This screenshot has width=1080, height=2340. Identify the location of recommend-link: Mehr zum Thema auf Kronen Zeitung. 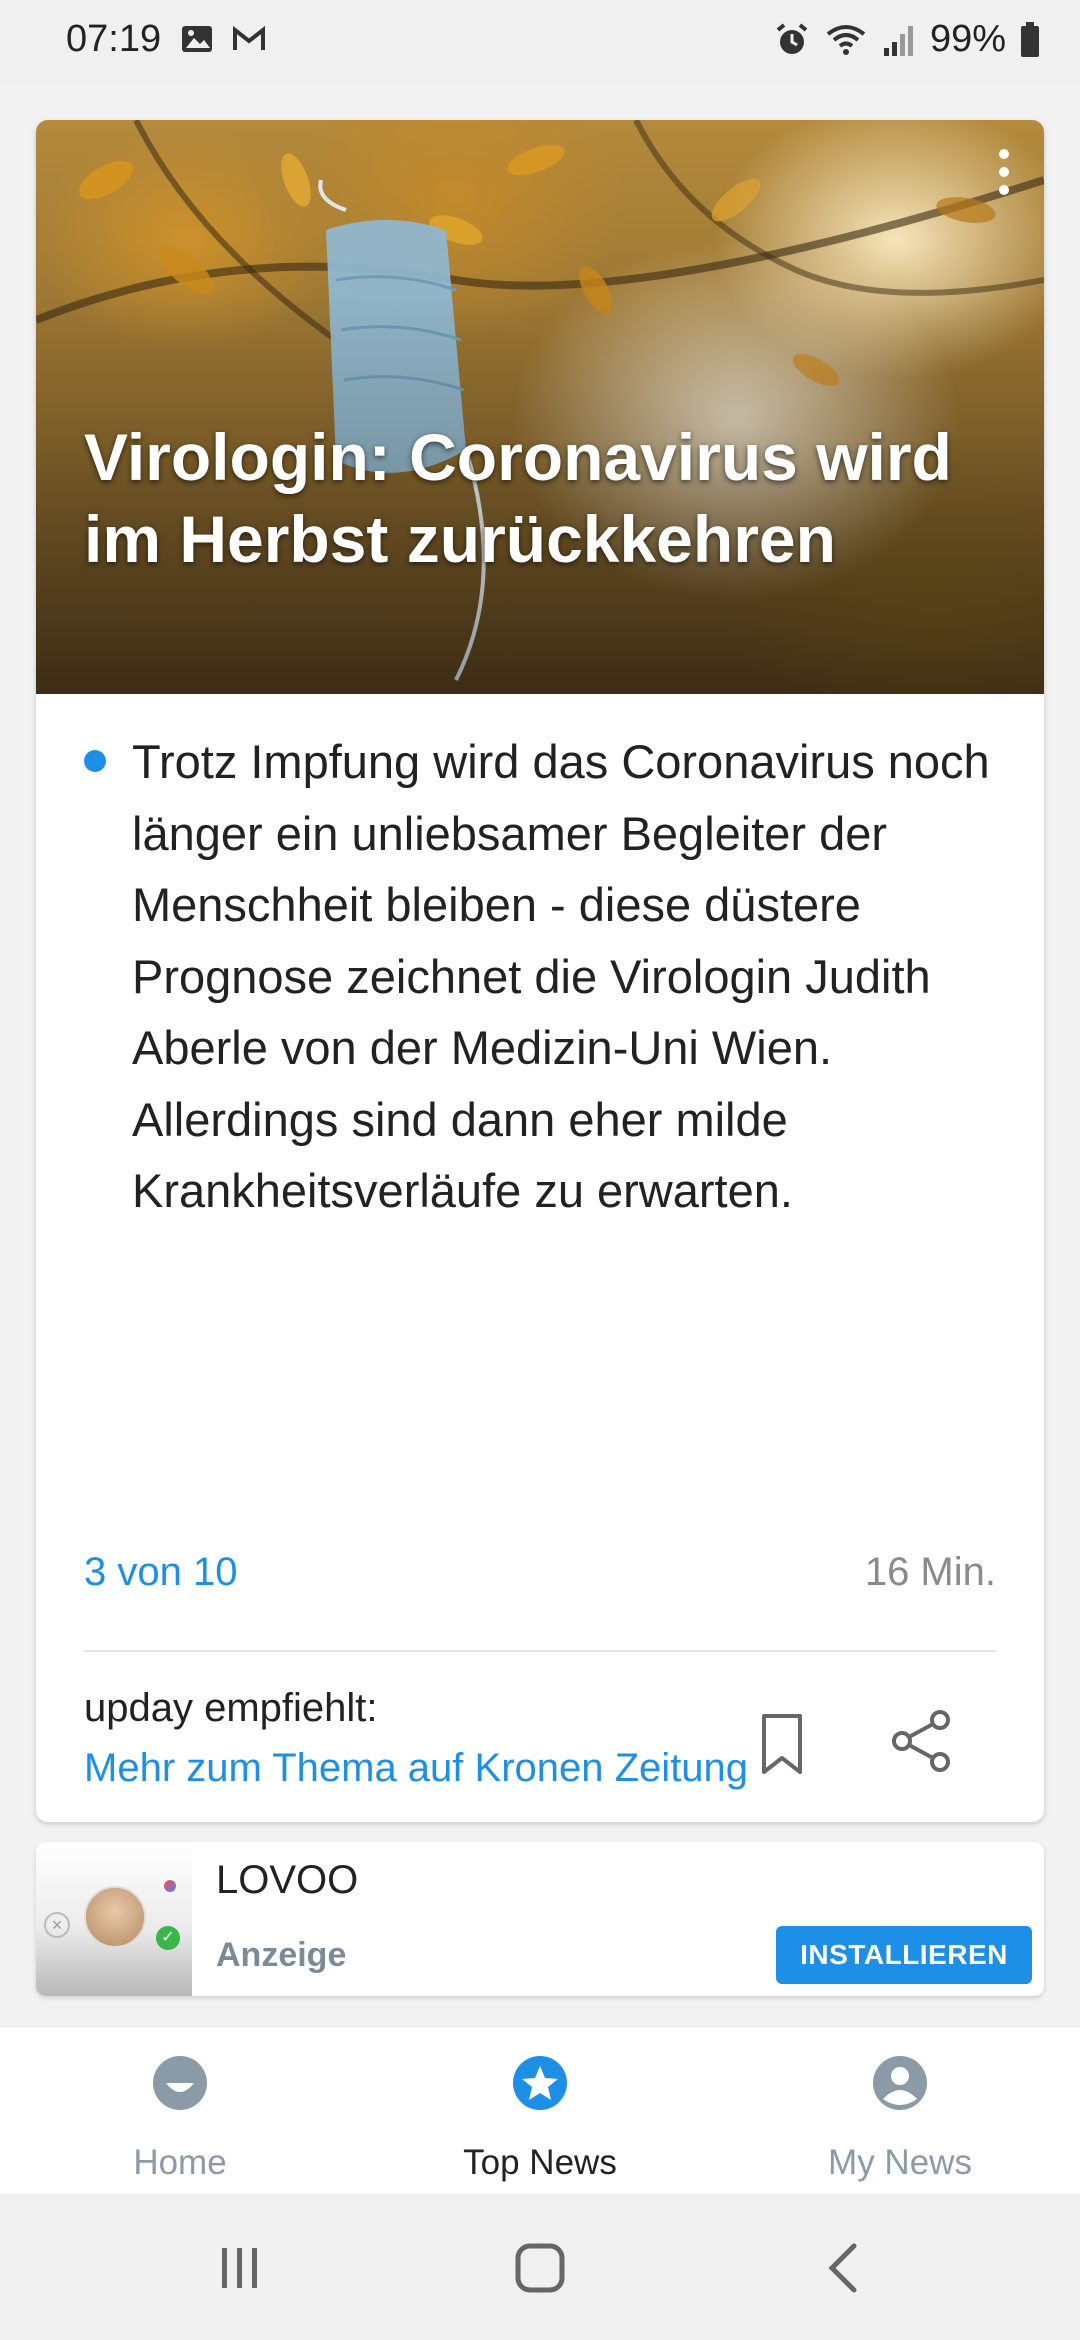
(416, 1768).